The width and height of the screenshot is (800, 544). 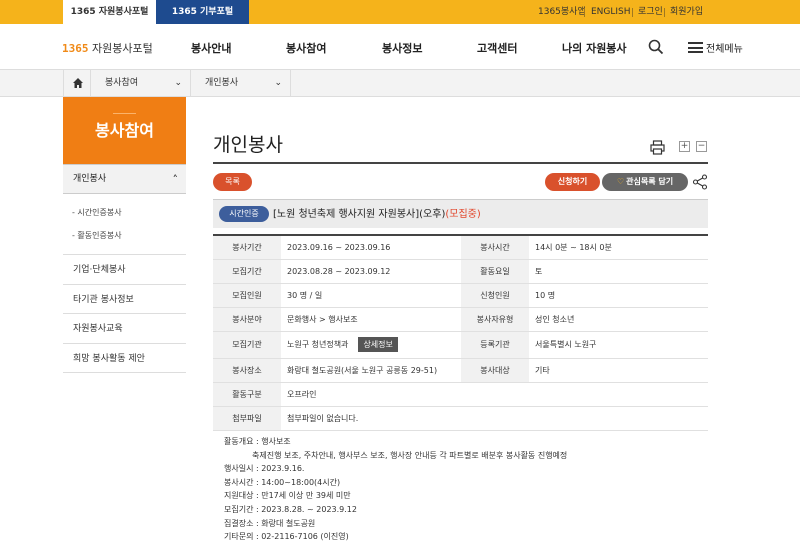 I want to click on hamburger-icon, so click(x=695, y=47).